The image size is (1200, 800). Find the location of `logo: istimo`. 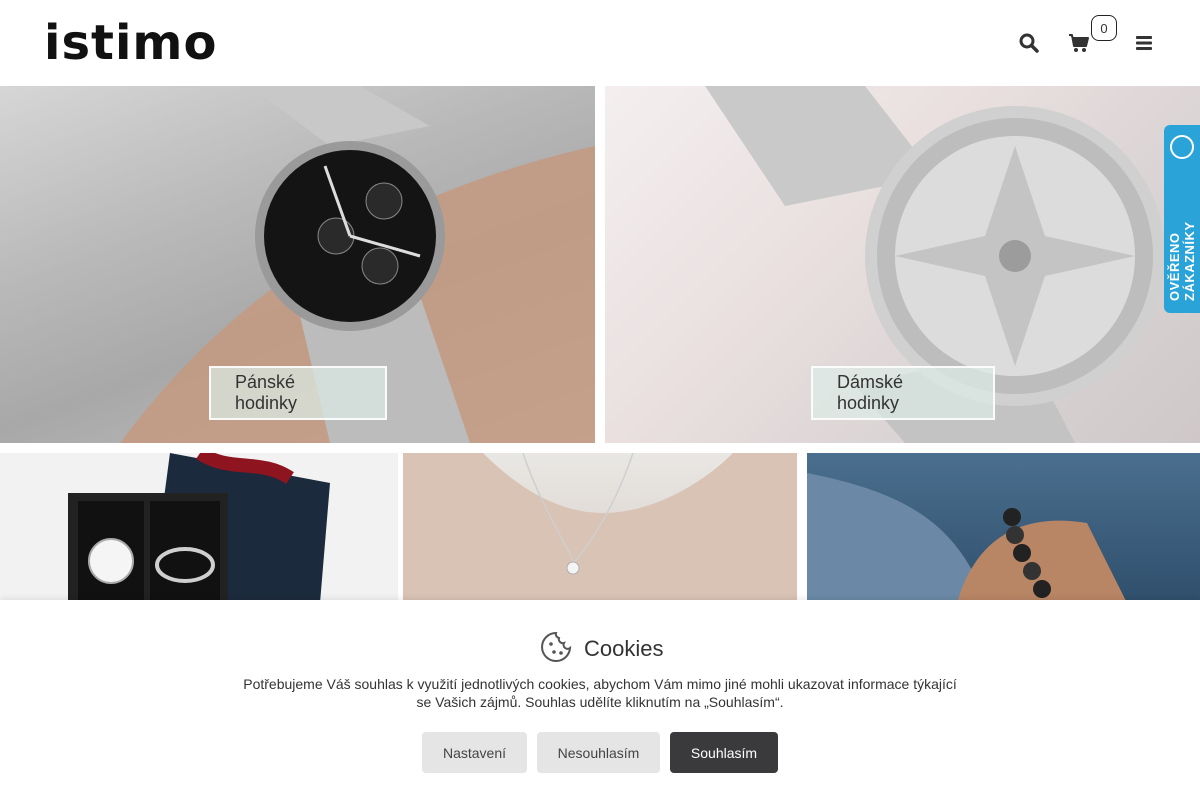

logo: istimo is located at coordinates (130, 43).